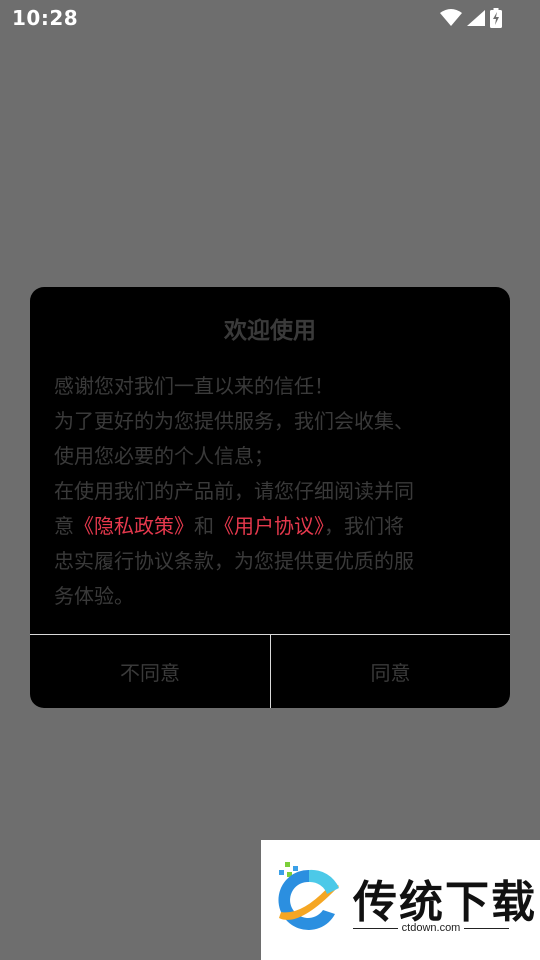 This screenshot has height=960, width=540. Describe the element at coordinates (234, 421) in the screenshot. I see `message-line: 为了更好的为您提供服务，我们会收集、` at that location.